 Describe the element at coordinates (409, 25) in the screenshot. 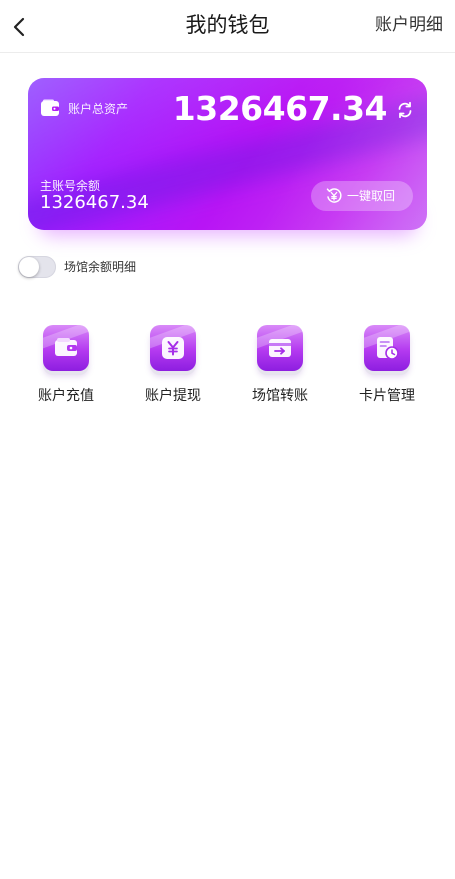

I see `account-details-link: 账户明细` at that location.